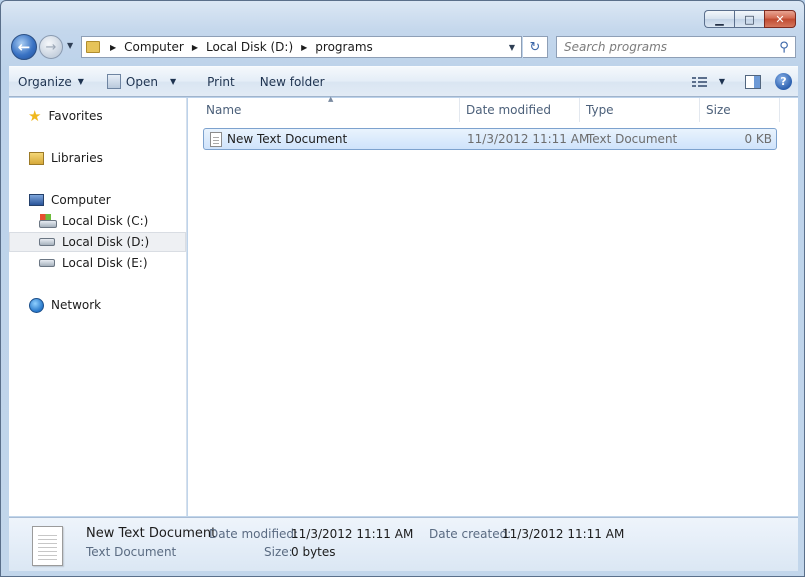 This screenshot has height=577, width=805. What do you see at coordinates (352, 534) in the screenshot?
I see `details-date-modified: 11/3/2012 11:11 AM` at bounding box center [352, 534].